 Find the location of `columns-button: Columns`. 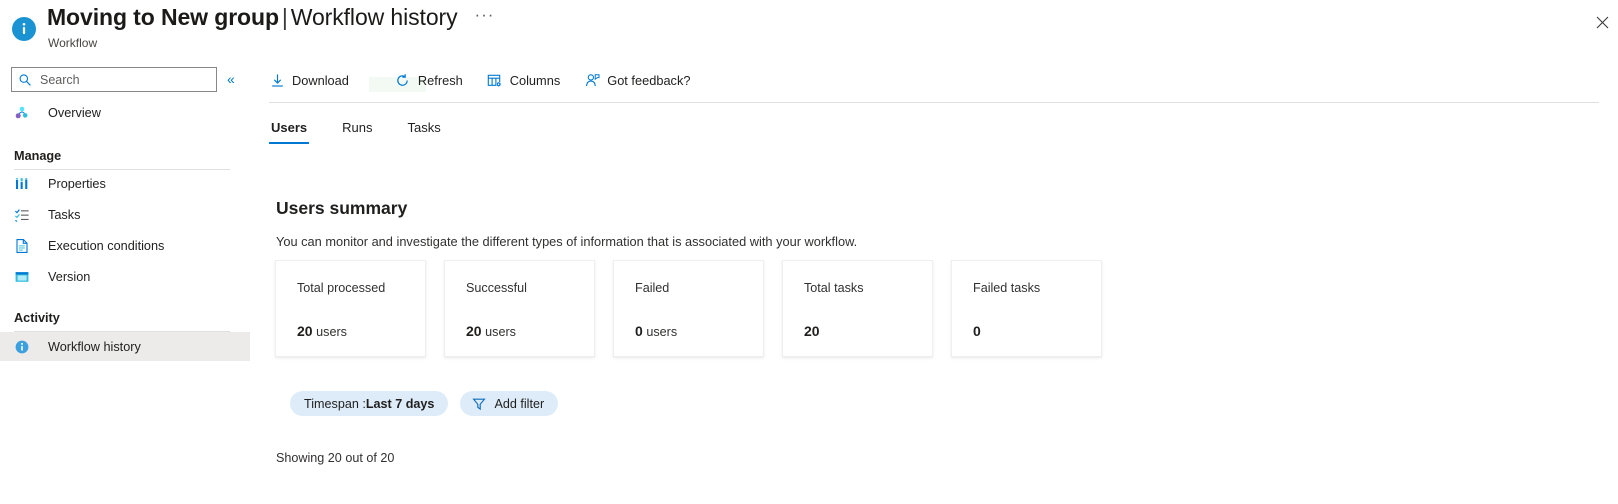

columns-button: Columns is located at coordinates (524, 80).